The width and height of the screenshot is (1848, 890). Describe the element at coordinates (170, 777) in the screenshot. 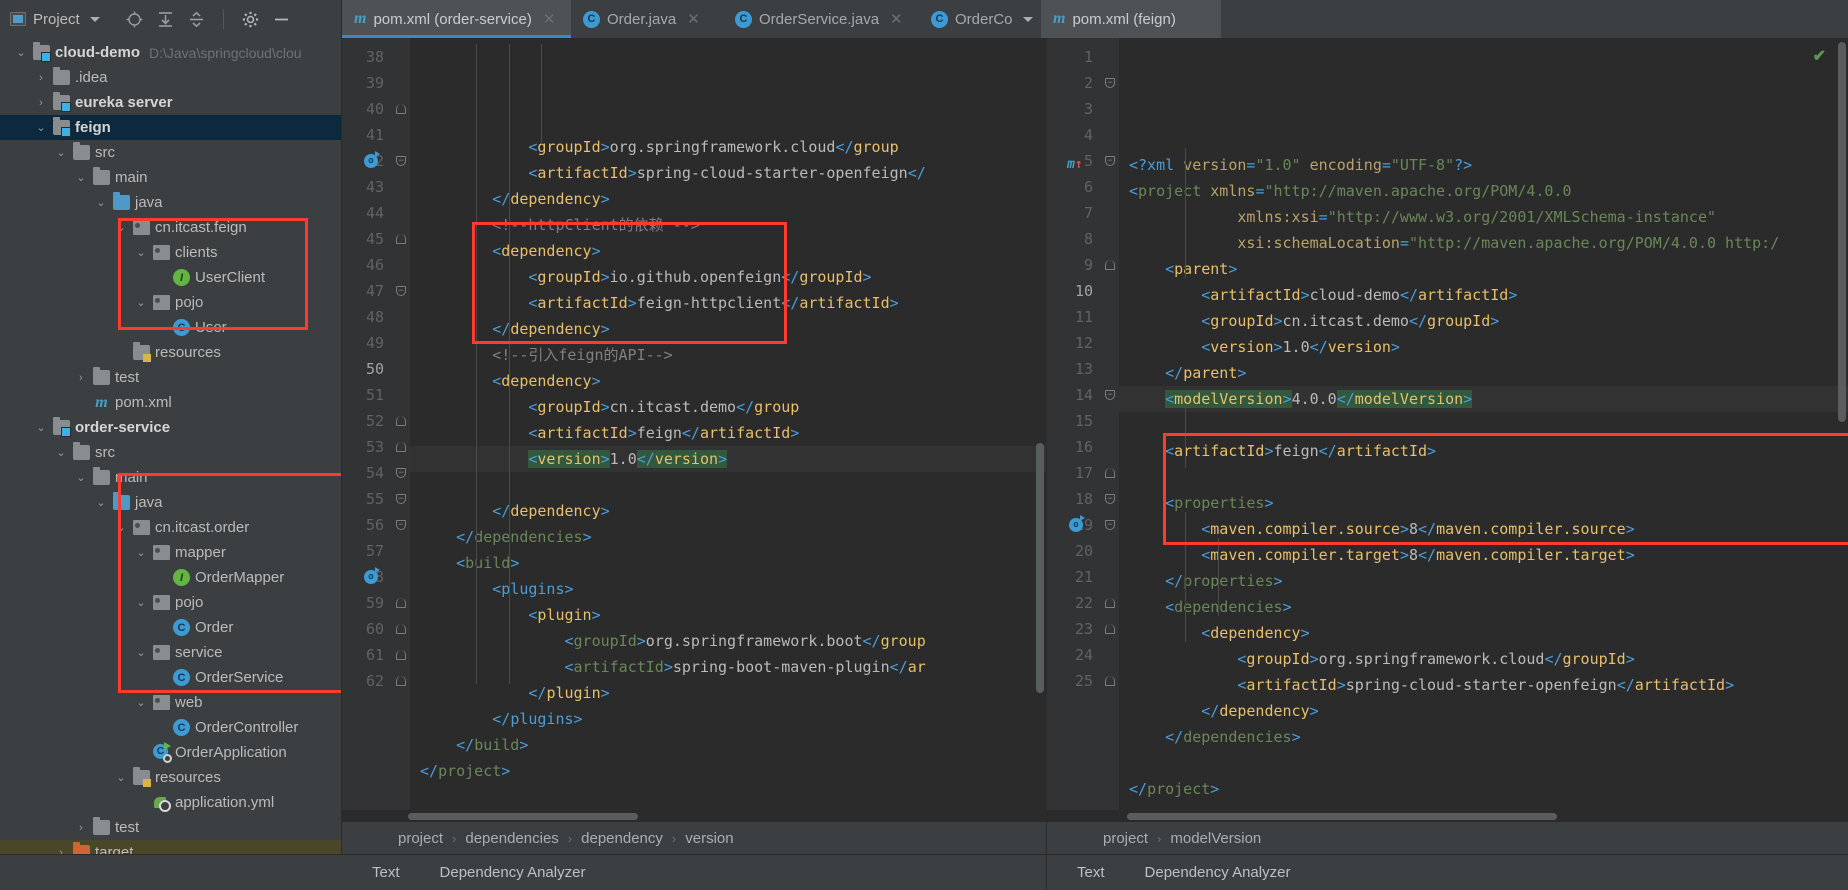

I see `tree-node-resources: ⌄ resources` at that location.